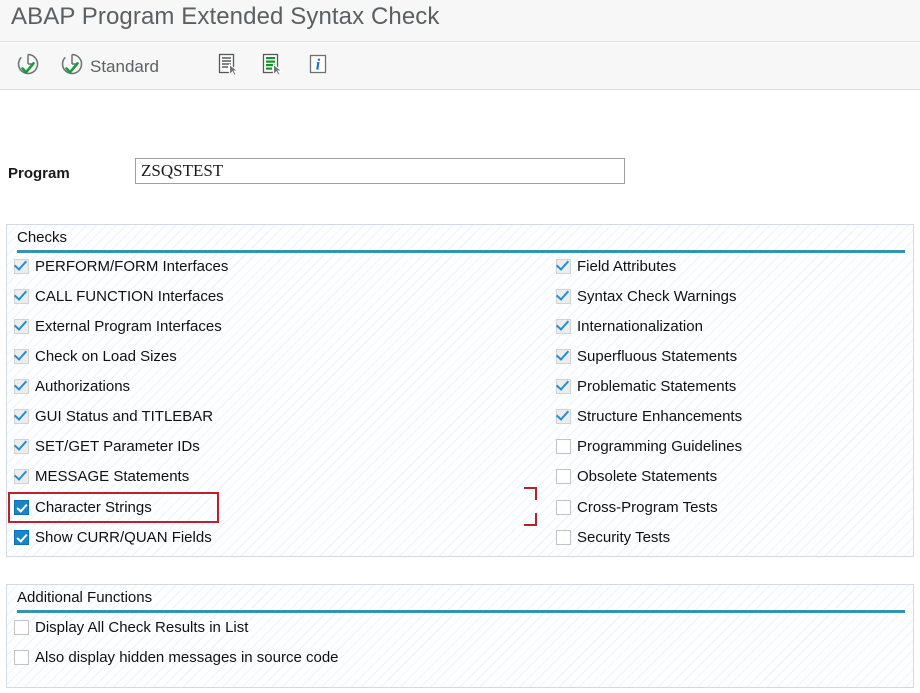 This screenshot has height=693, width=920. Describe the element at coordinates (660, 416) in the screenshot. I see `check-label: Structure Enhancements` at that location.